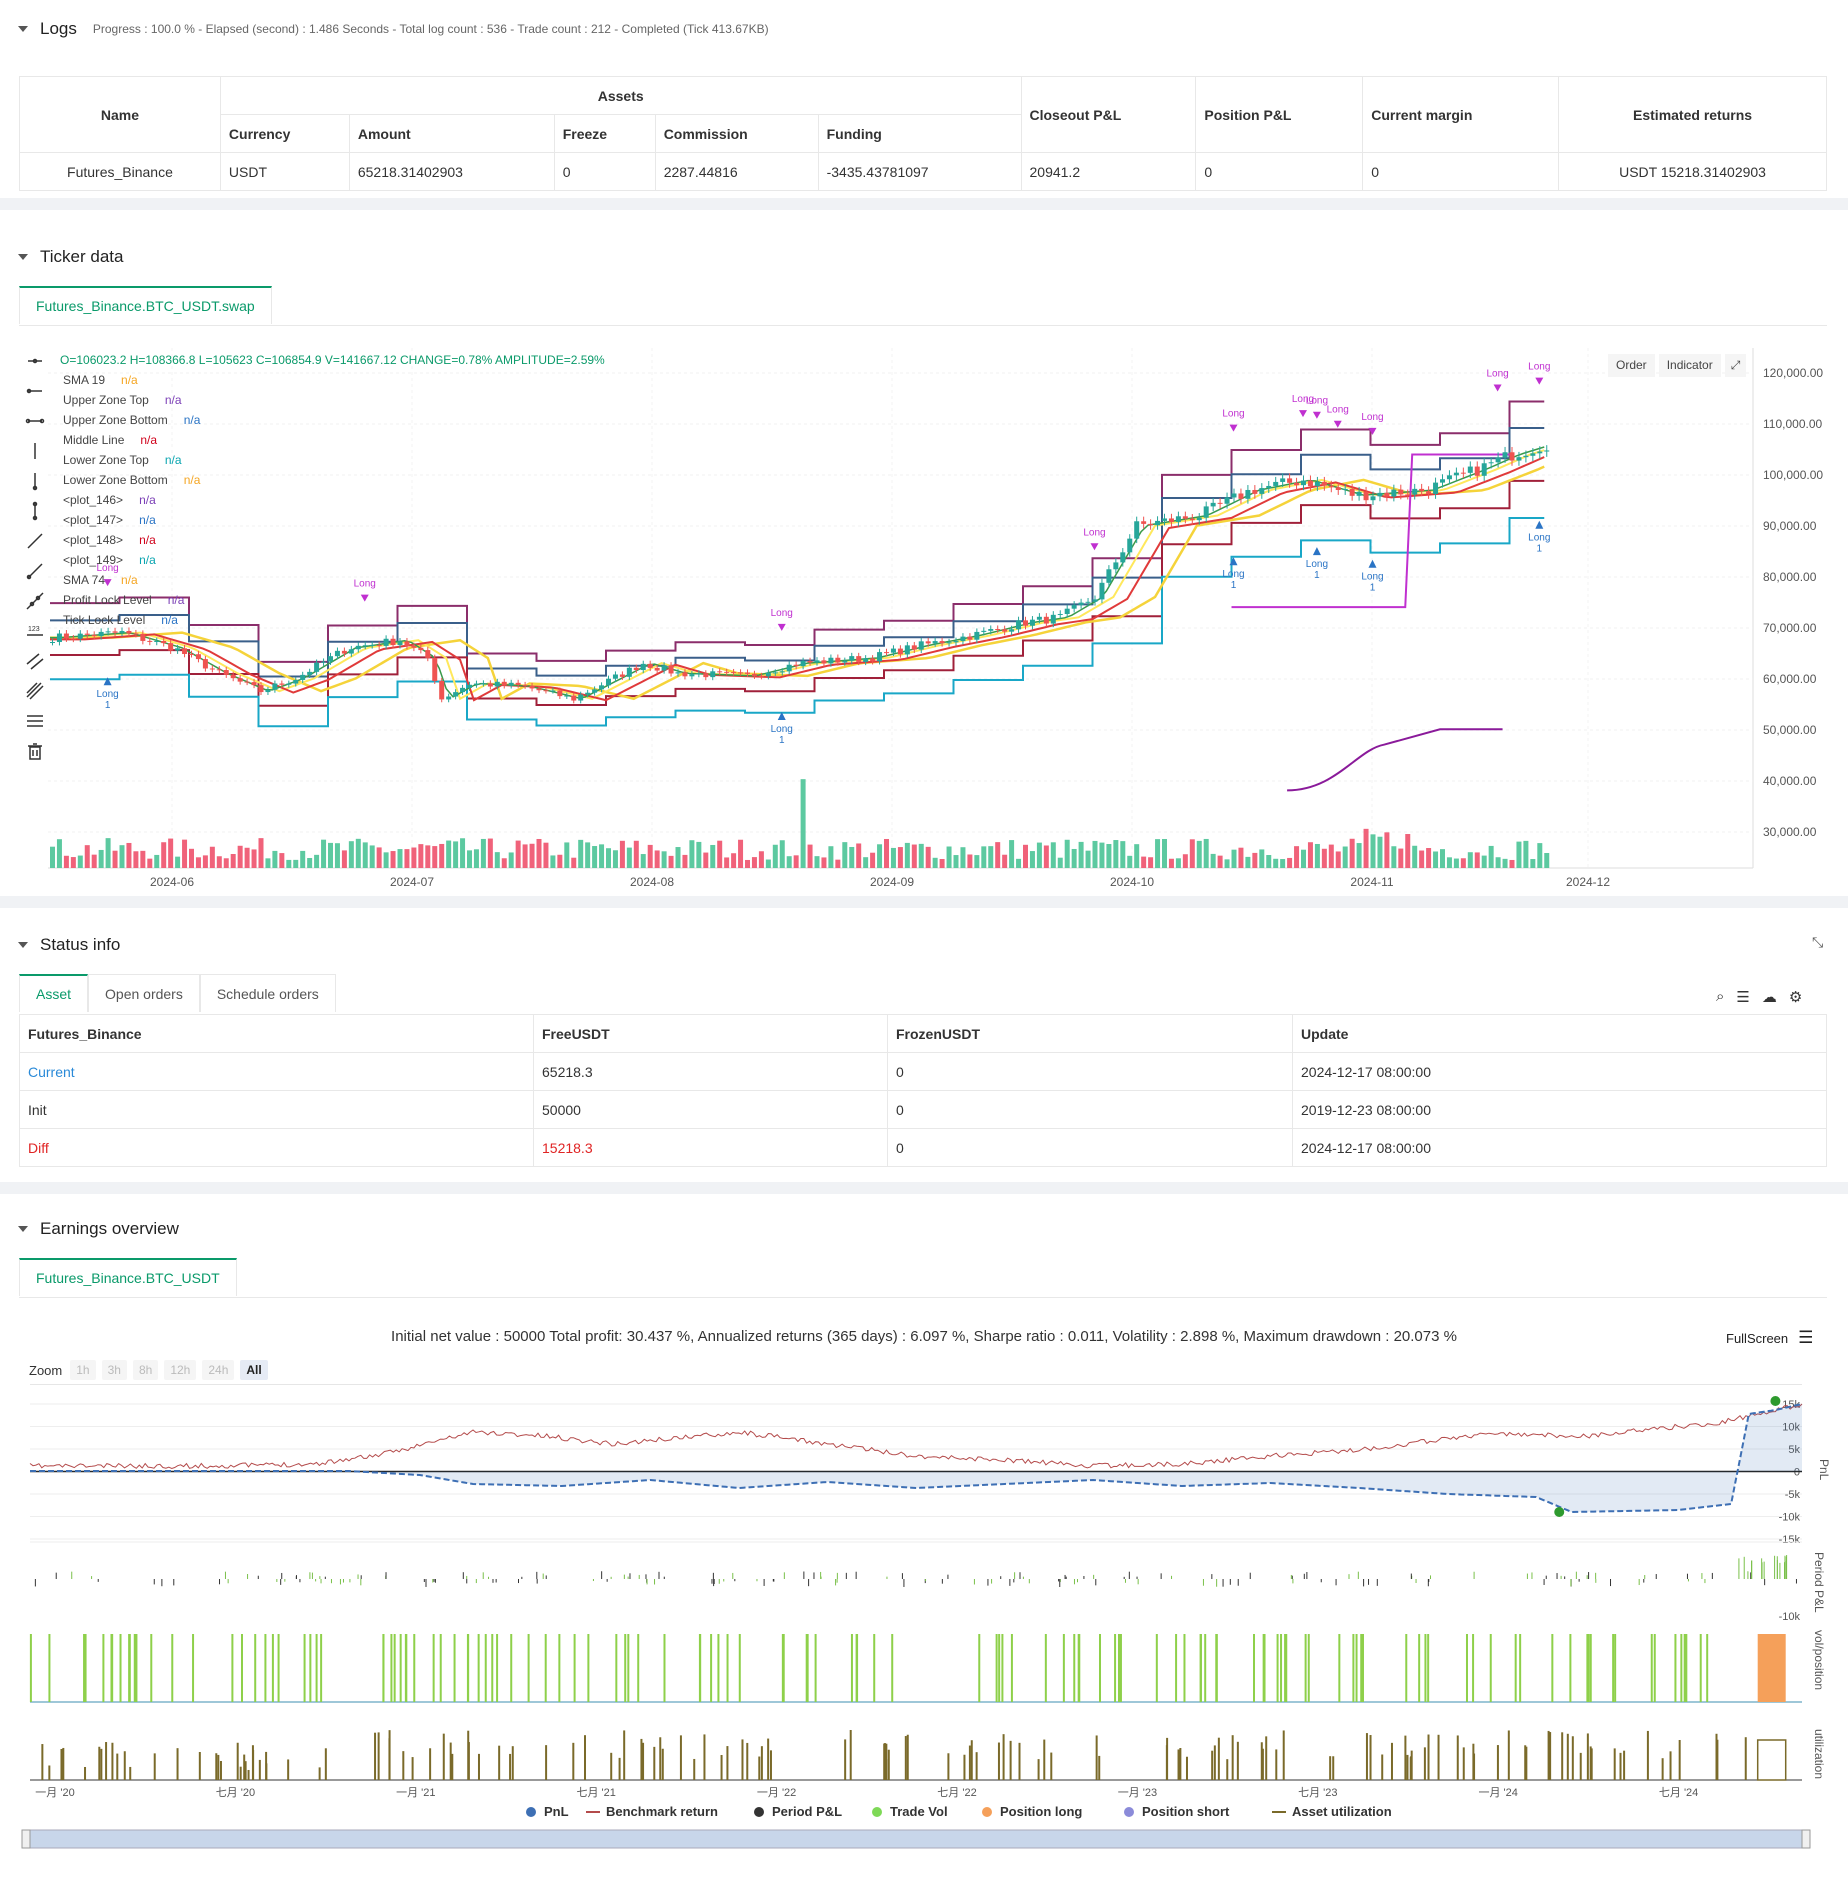  I want to click on list-icon: ☰, so click(1742, 997).